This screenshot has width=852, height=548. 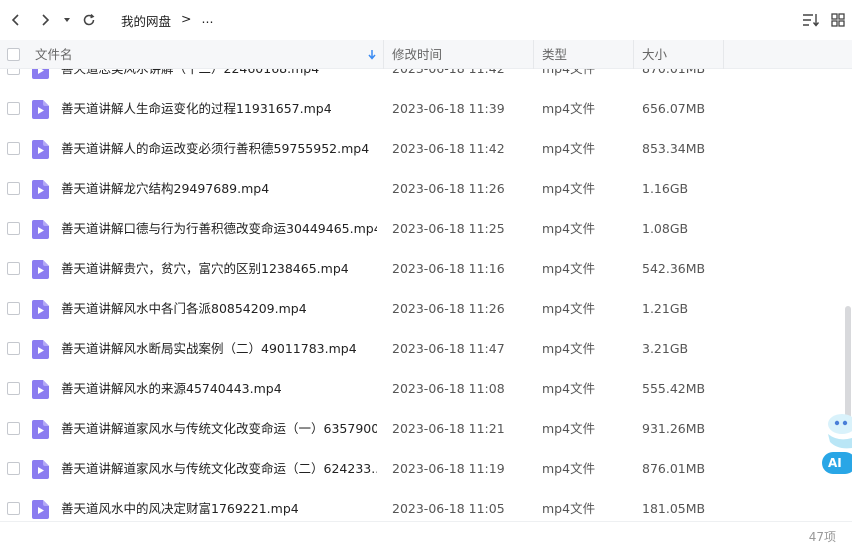 I want to click on column-header-size-label: 大小, so click(x=655, y=54).